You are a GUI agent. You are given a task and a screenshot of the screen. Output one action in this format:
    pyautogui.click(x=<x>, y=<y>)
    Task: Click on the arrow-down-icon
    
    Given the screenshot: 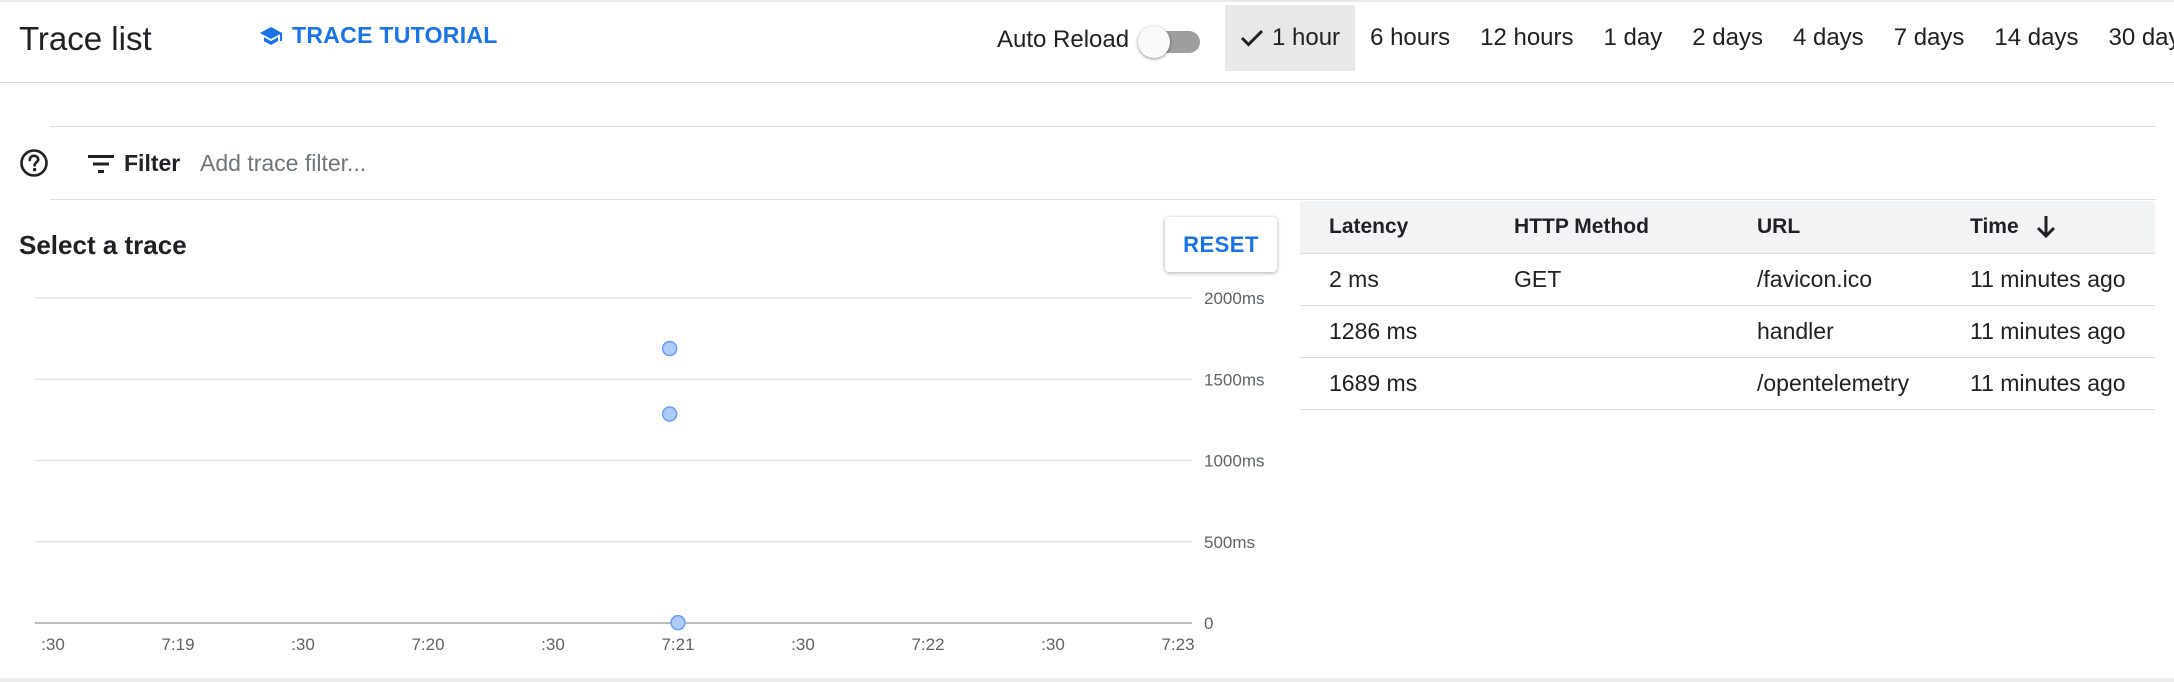 What is the action you would take?
    pyautogui.click(x=2045, y=227)
    